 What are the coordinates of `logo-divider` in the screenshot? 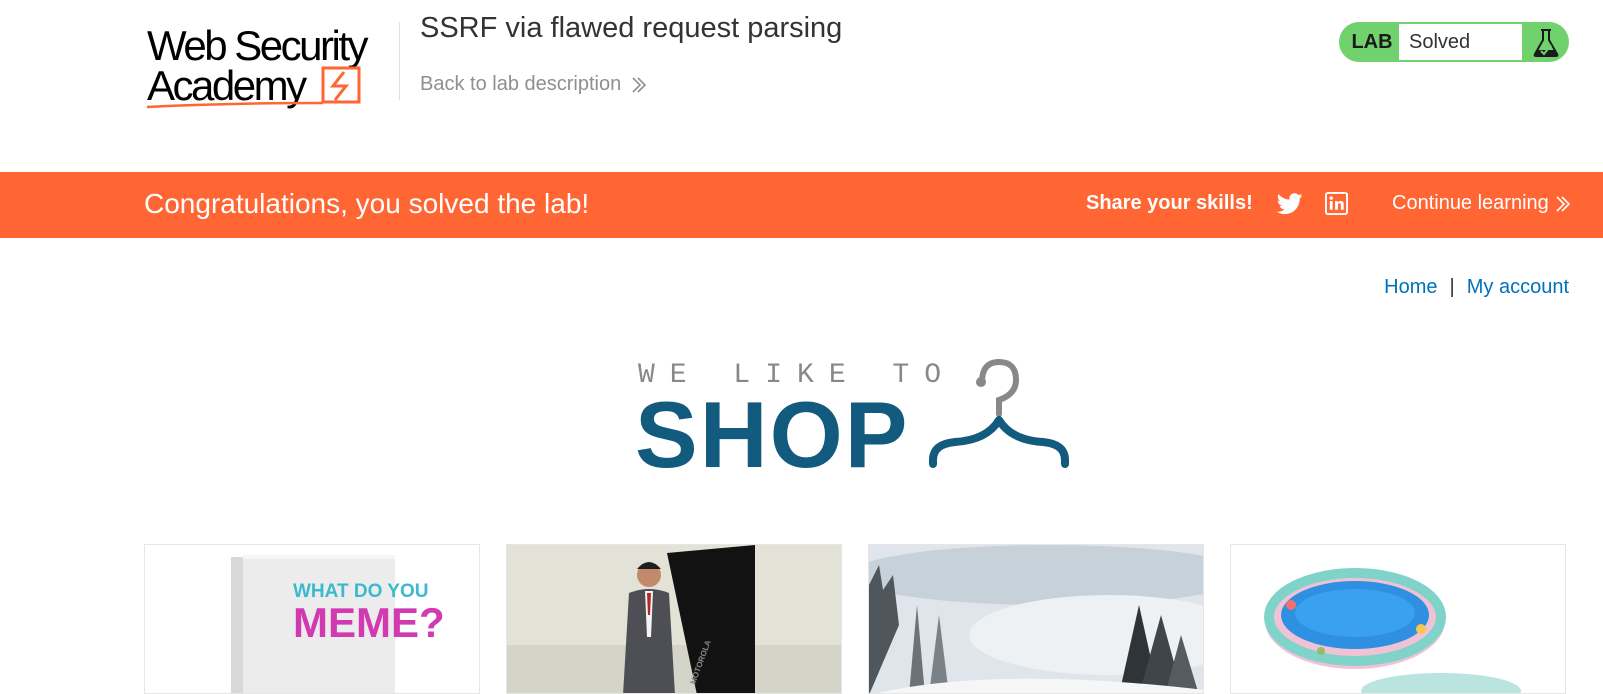 It's located at (399, 61).